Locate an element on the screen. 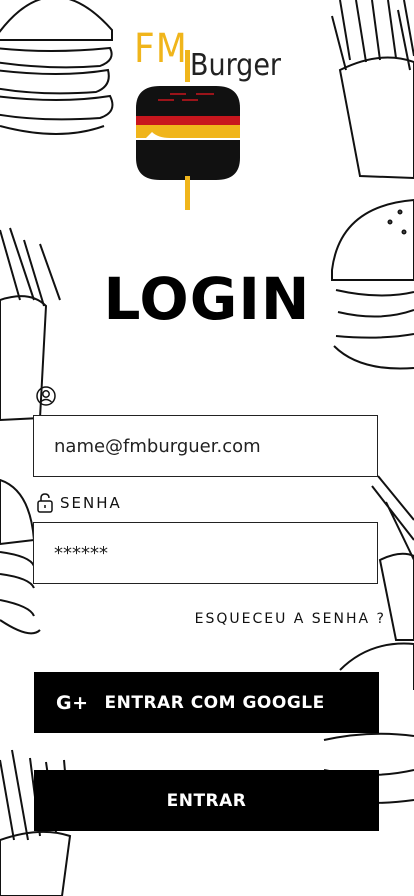 This screenshot has height=896, width=414. google-plus-icon: G+ is located at coordinates (72, 702).